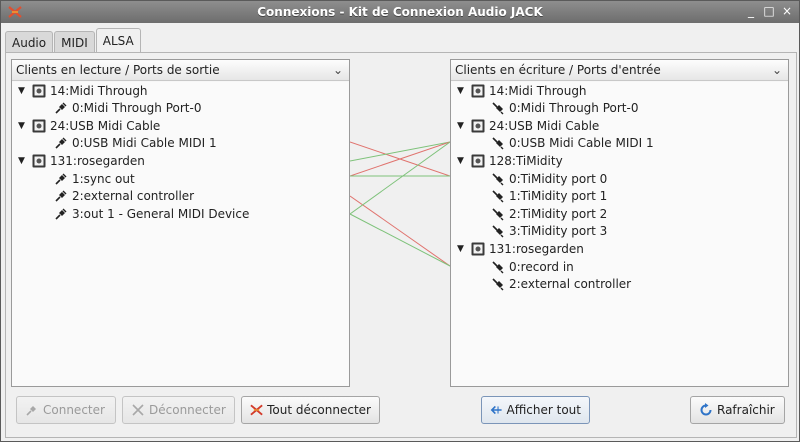 Image resolution: width=800 pixels, height=442 pixels. Describe the element at coordinates (256, 410) in the screenshot. I see `disconnect-all-icon` at that location.